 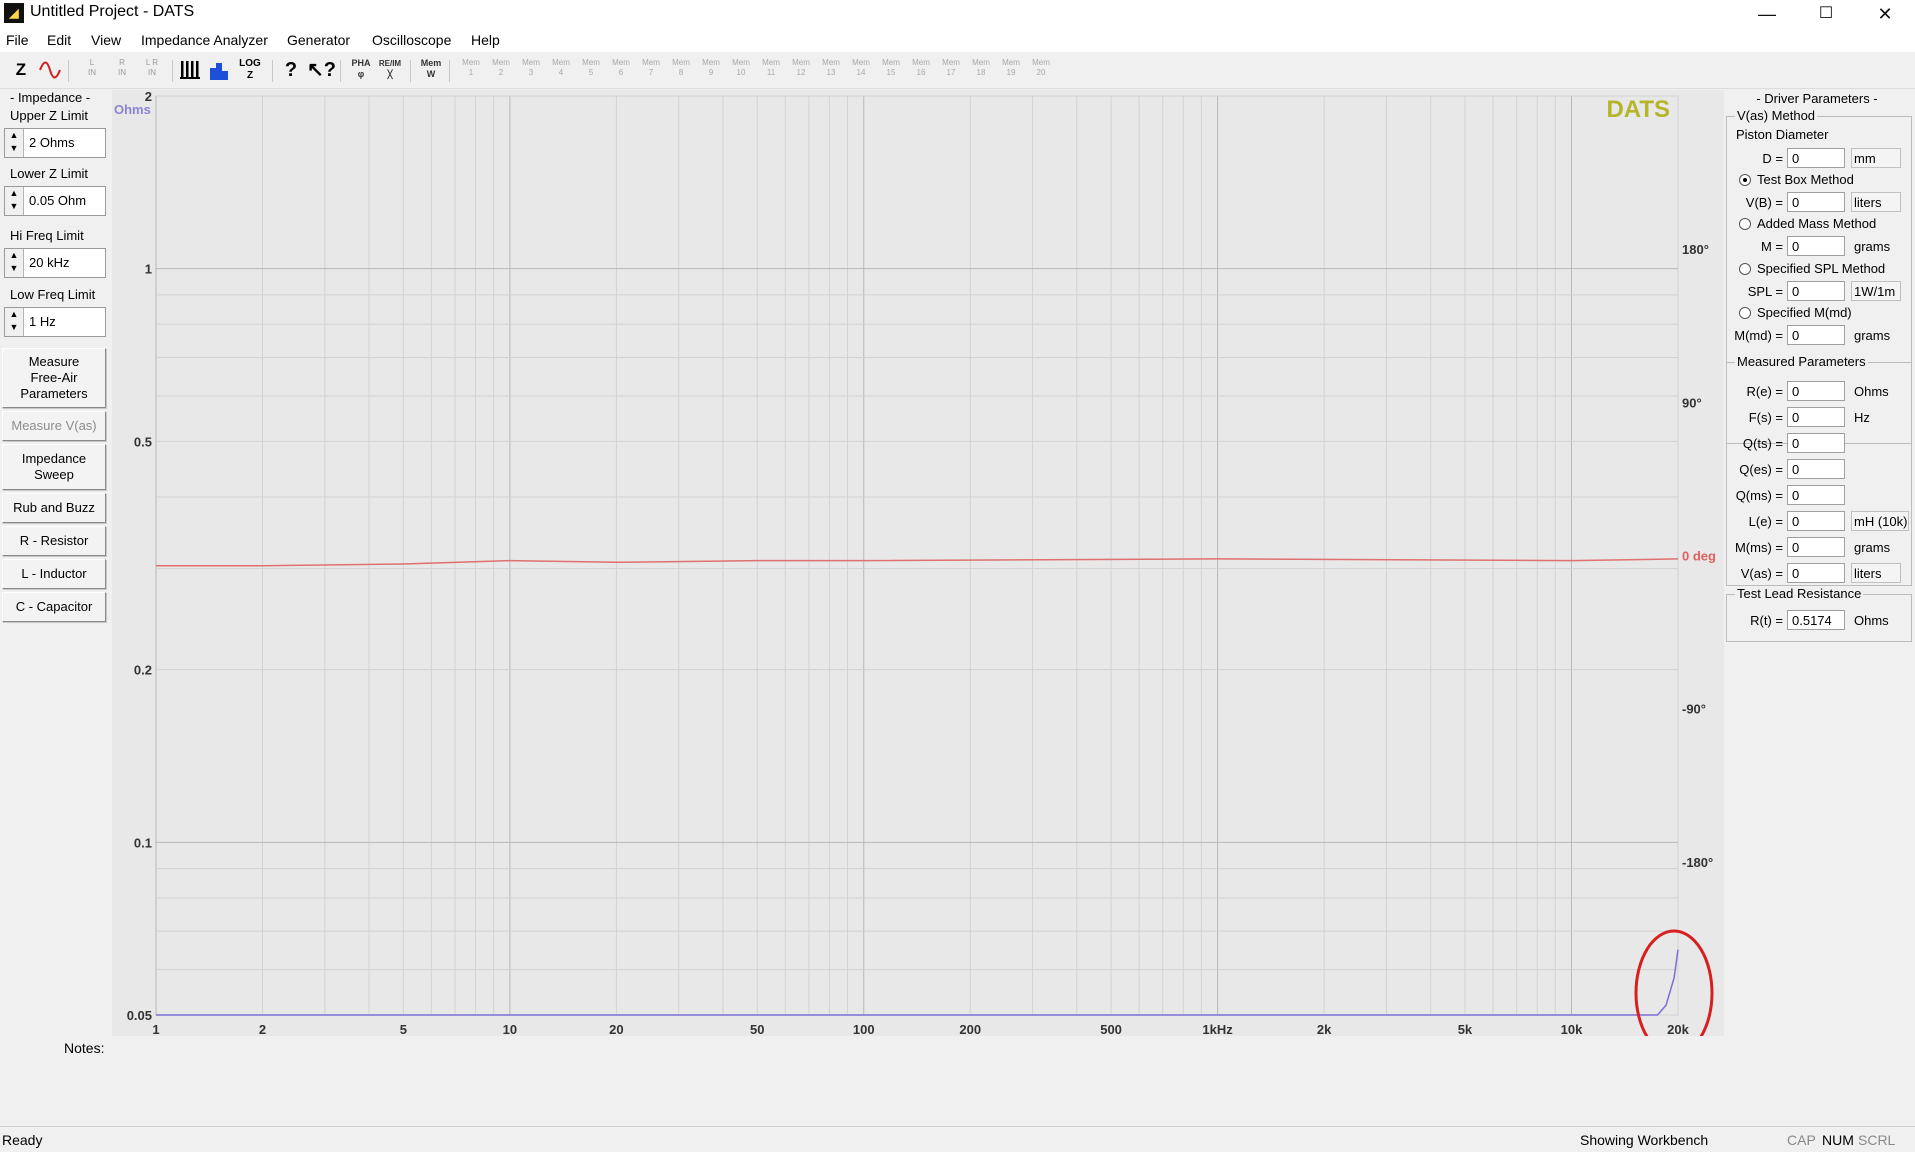 What do you see at coordinates (92, 70) in the screenshot?
I see `left-in-button: L IN` at bounding box center [92, 70].